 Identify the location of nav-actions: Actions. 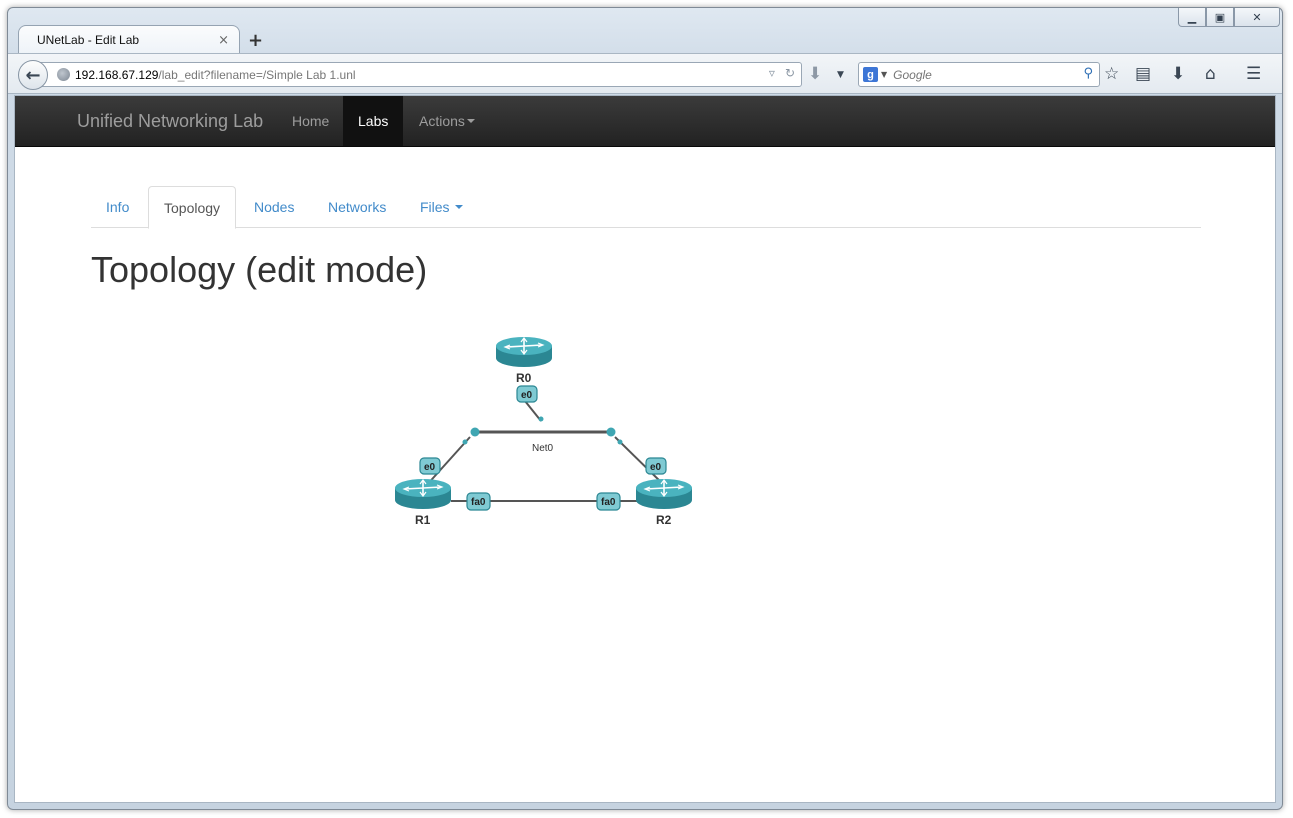
(447, 121).